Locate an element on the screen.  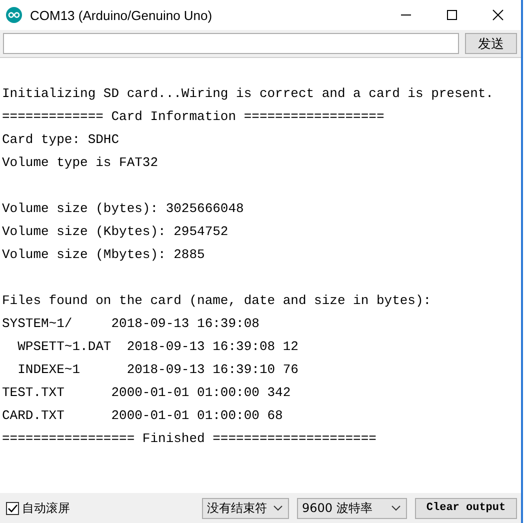
output-line: WPSETT~1.DAT 2018-09-13 16:39:08 12 is located at coordinates (158, 347).